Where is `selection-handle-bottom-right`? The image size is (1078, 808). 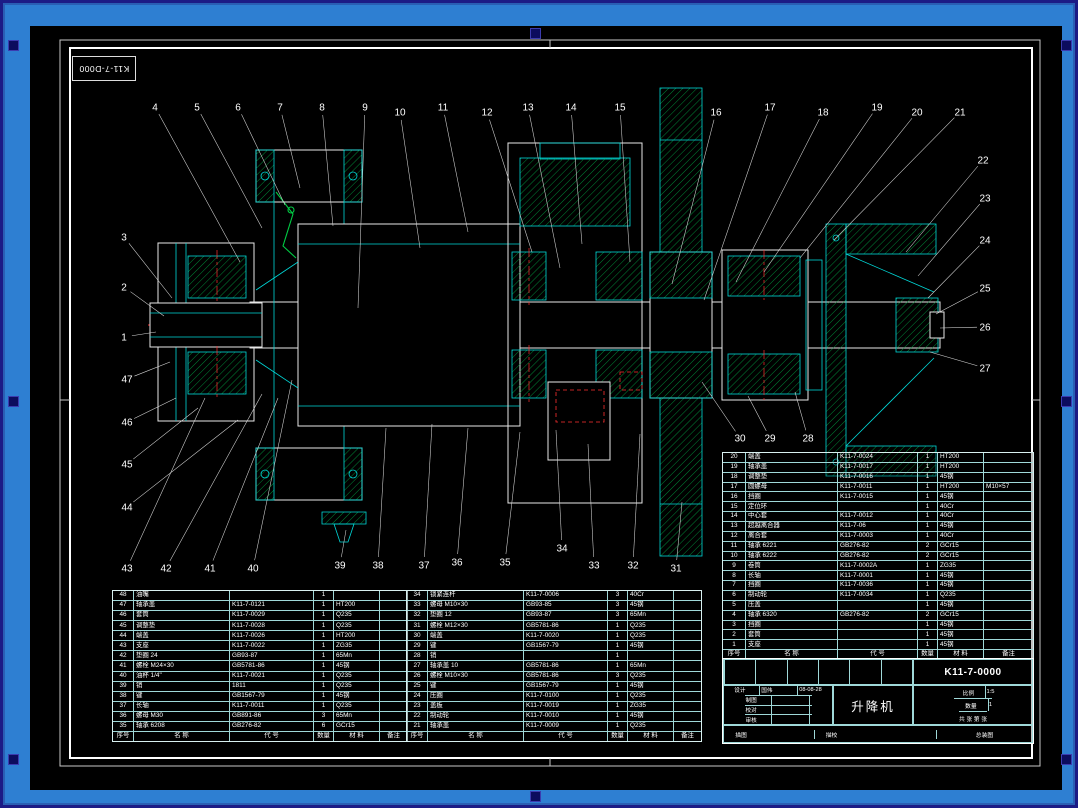 selection-handle-bottom-right is located at coordinates (1066, 759).